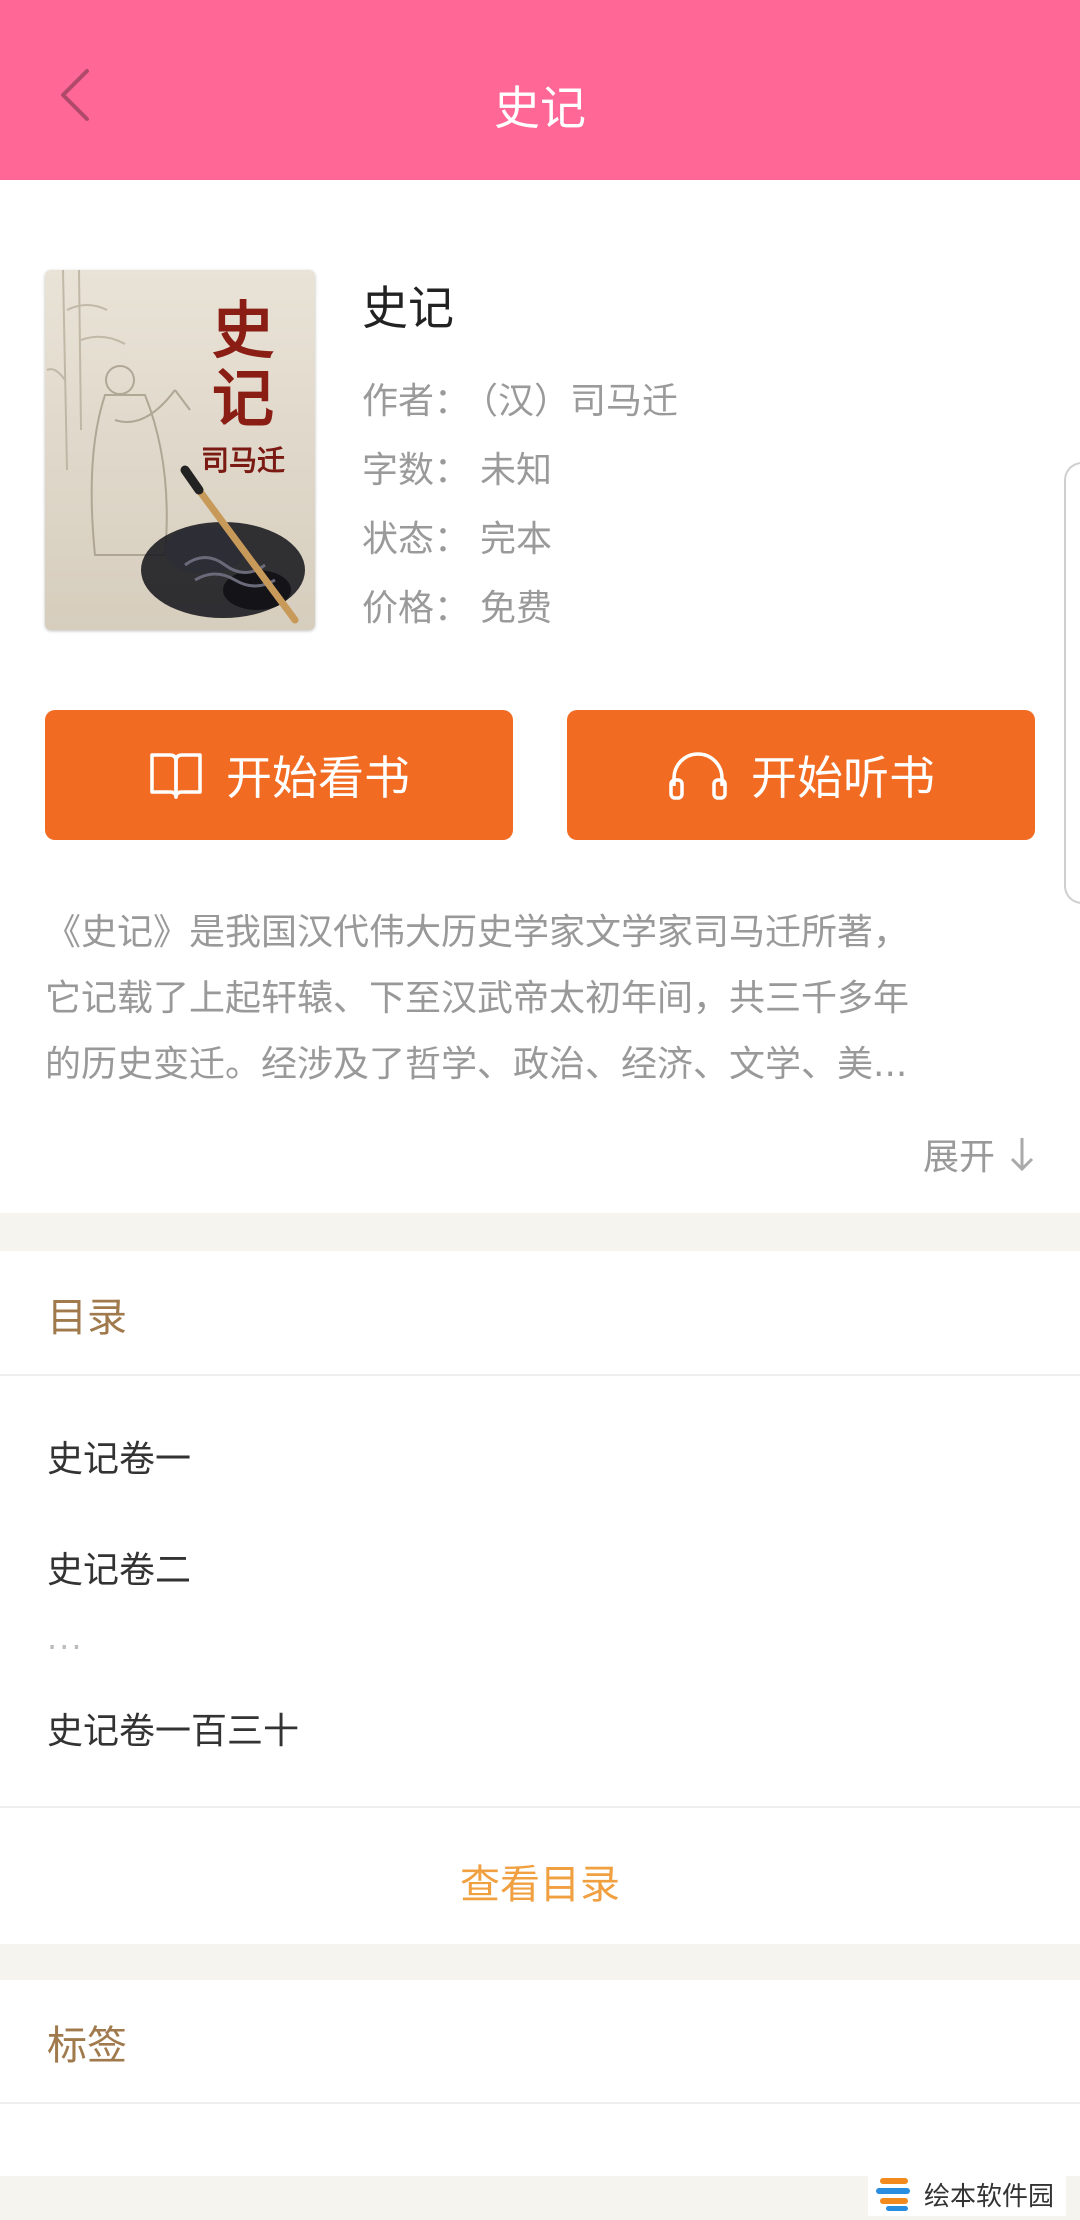  What do you see at coordinates (243, 330) in the screenshot?
I see `svg-text: 史` at bounding box center [243, 330].